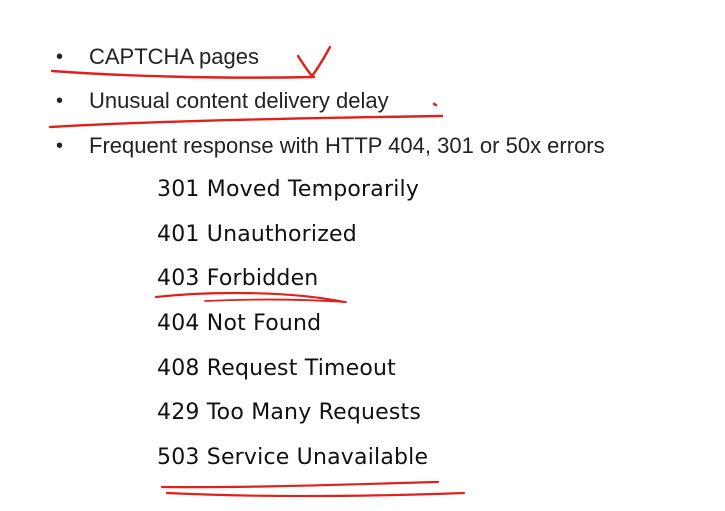 Image resolution: width=725 pixels, height=511 pixels. I want to click on underline-stroke-503-top, so click(300, 484).